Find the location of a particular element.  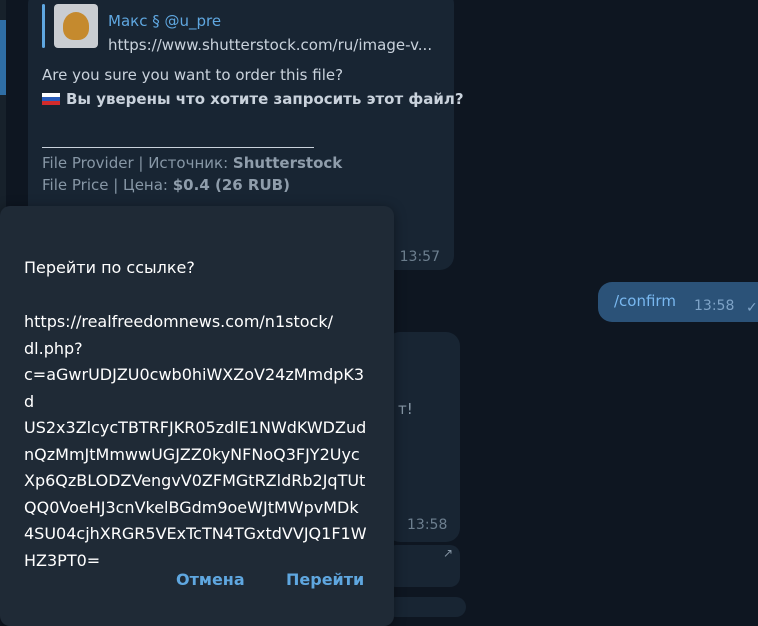

file-provider-line: File Provider | Источник: Shutterstock is located at coordinates (192, 163).